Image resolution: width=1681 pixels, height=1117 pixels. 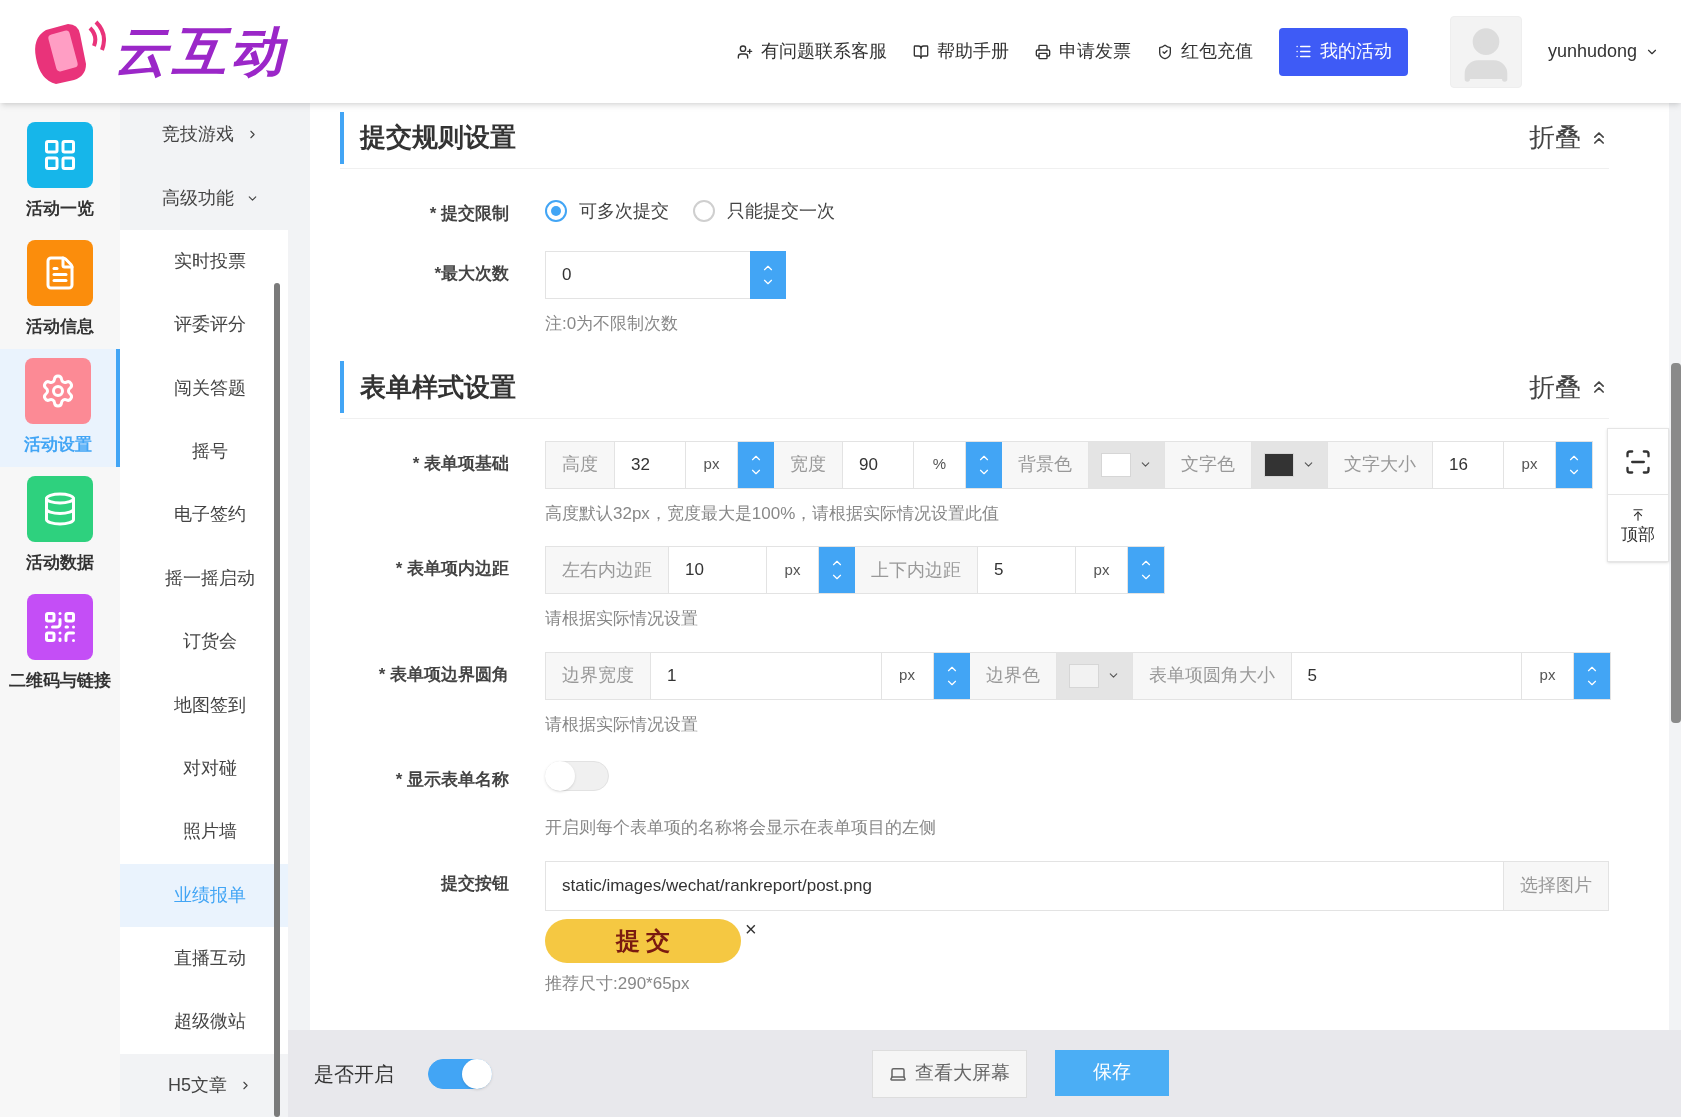 What do you see at coordinates (624, 211) in the screenshot?
I see `radio-label: 可多次提交` at bounding box center [624, 211].